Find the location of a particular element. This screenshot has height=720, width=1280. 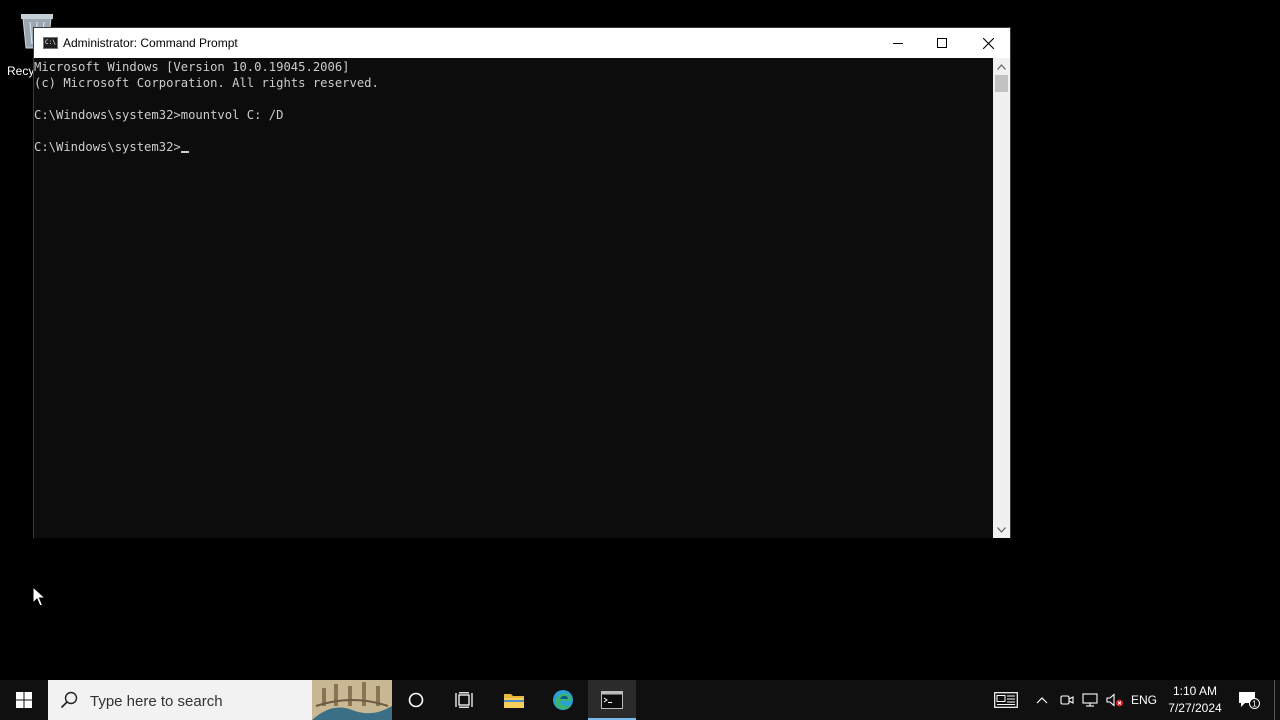

chevron-down-icon is located at coordinates (1001, 529).